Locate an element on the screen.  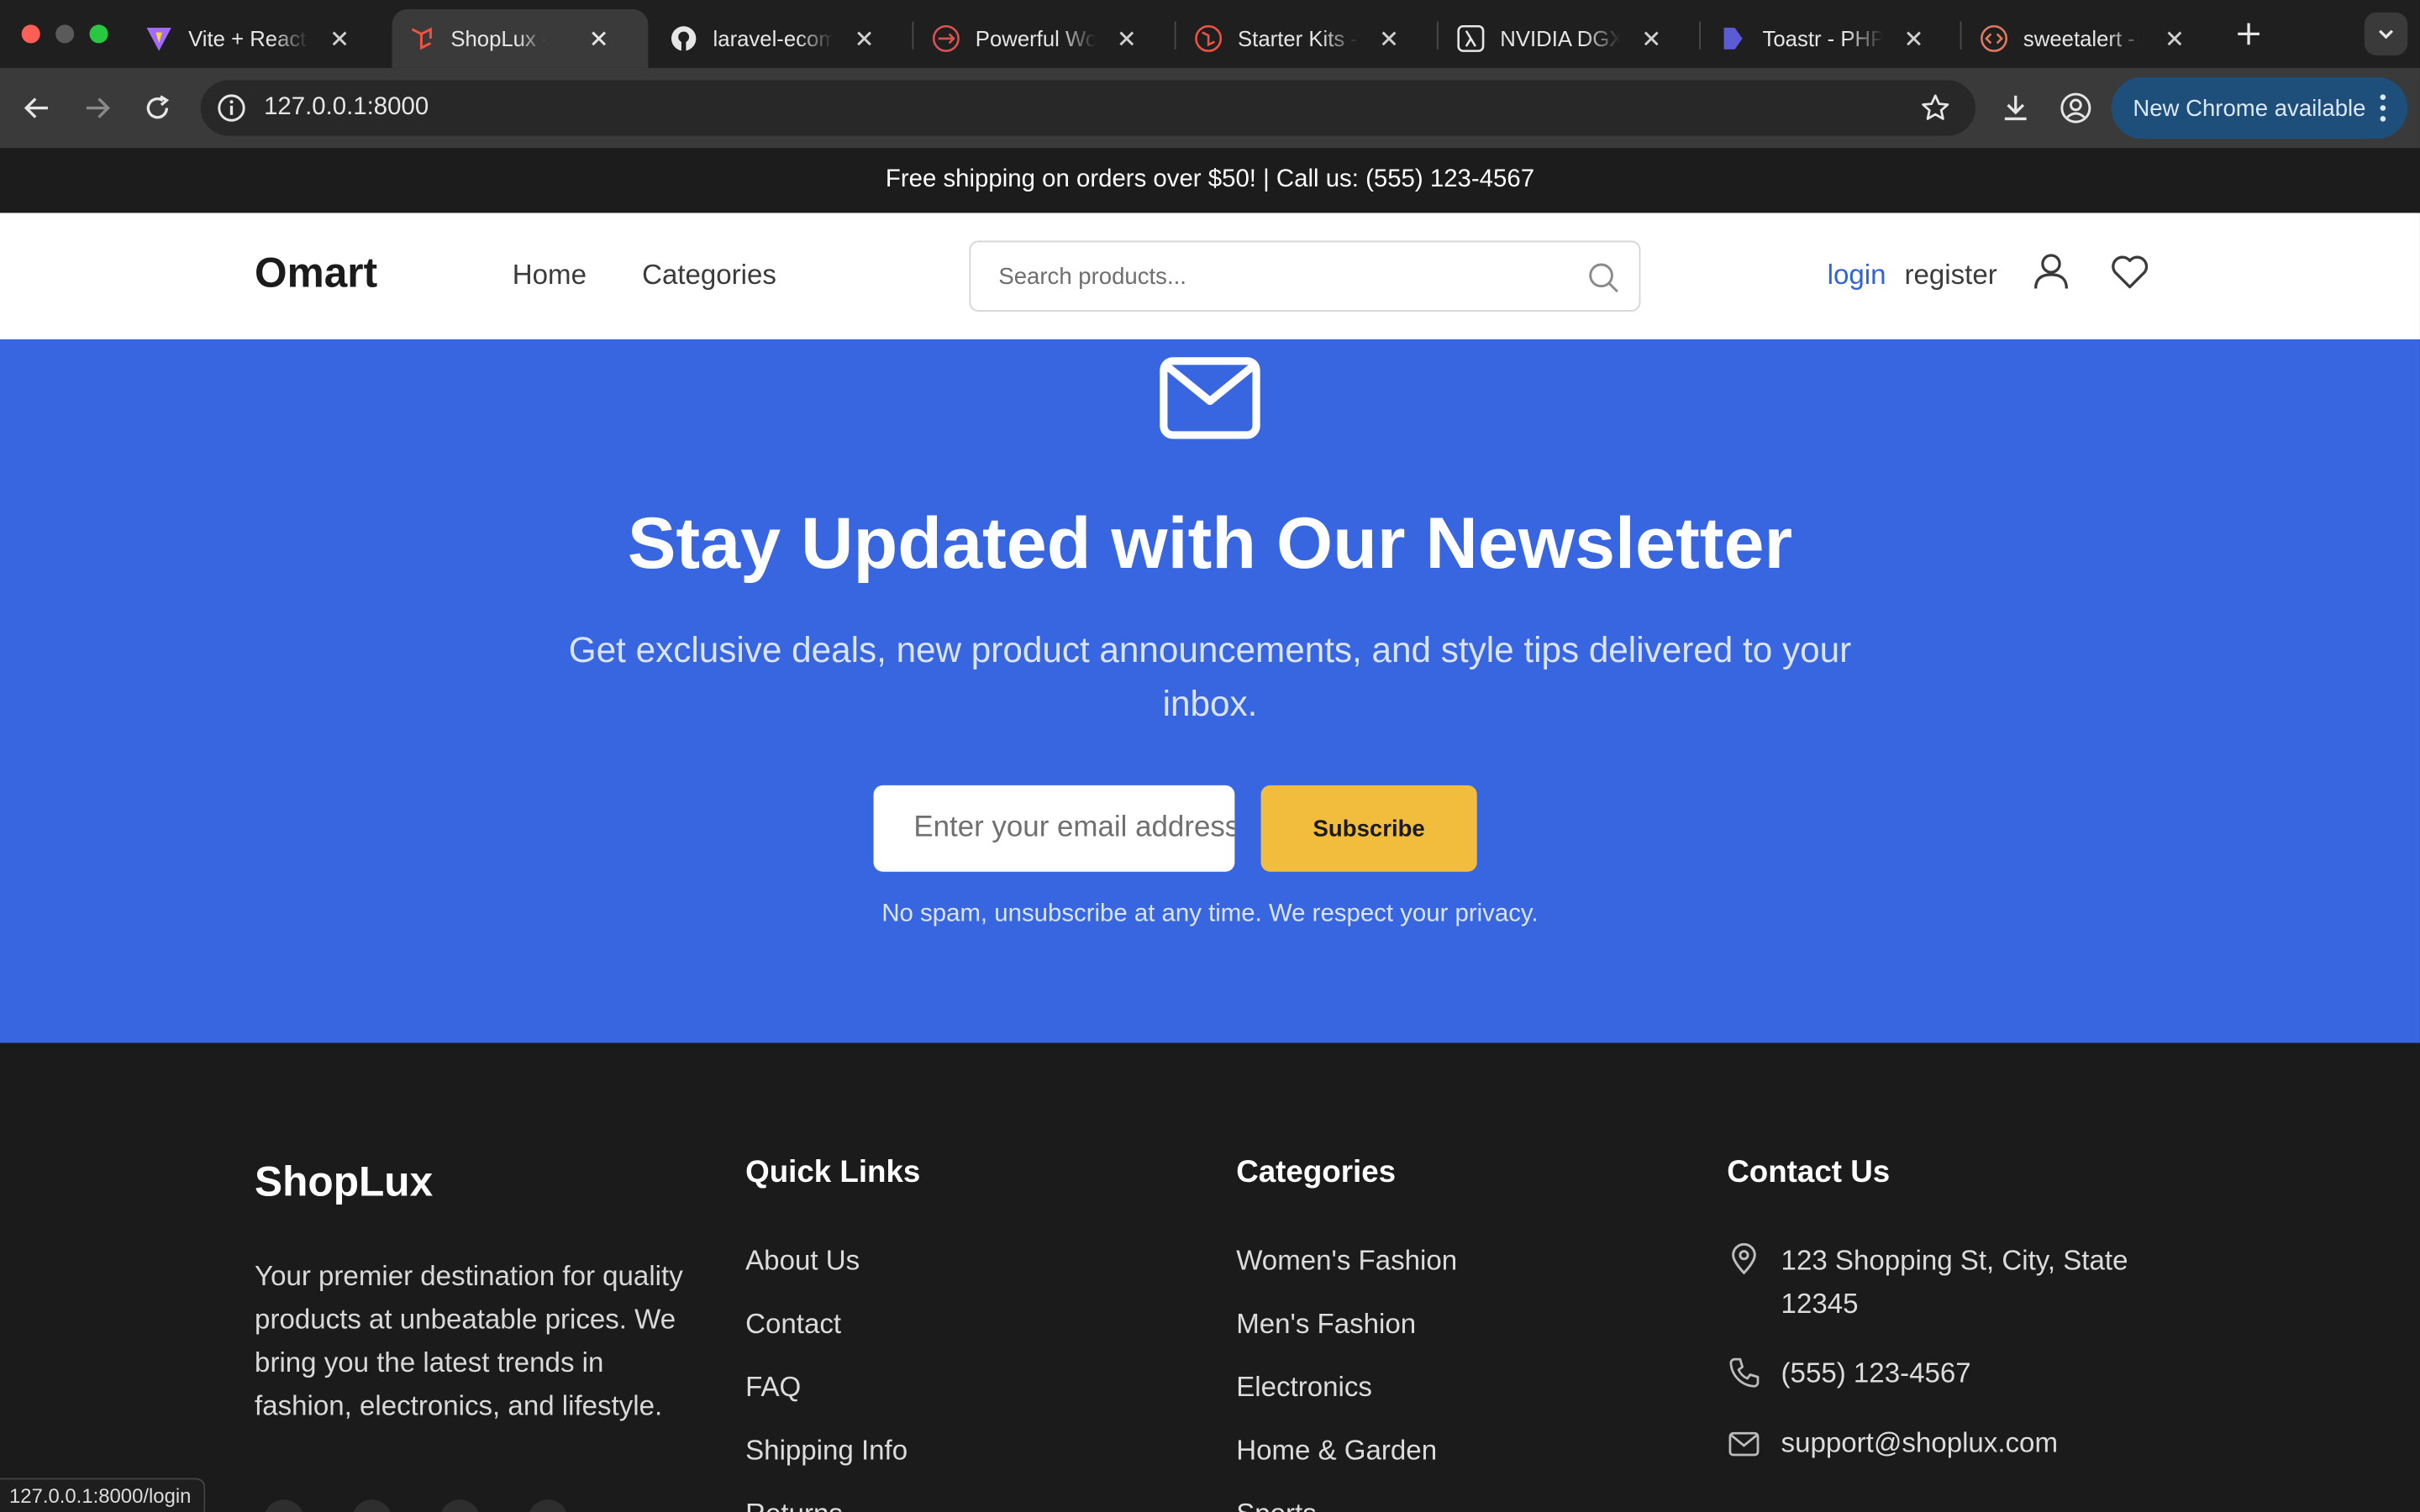
footer-link-faq: FAQ is located at coordinates (773, 1388).